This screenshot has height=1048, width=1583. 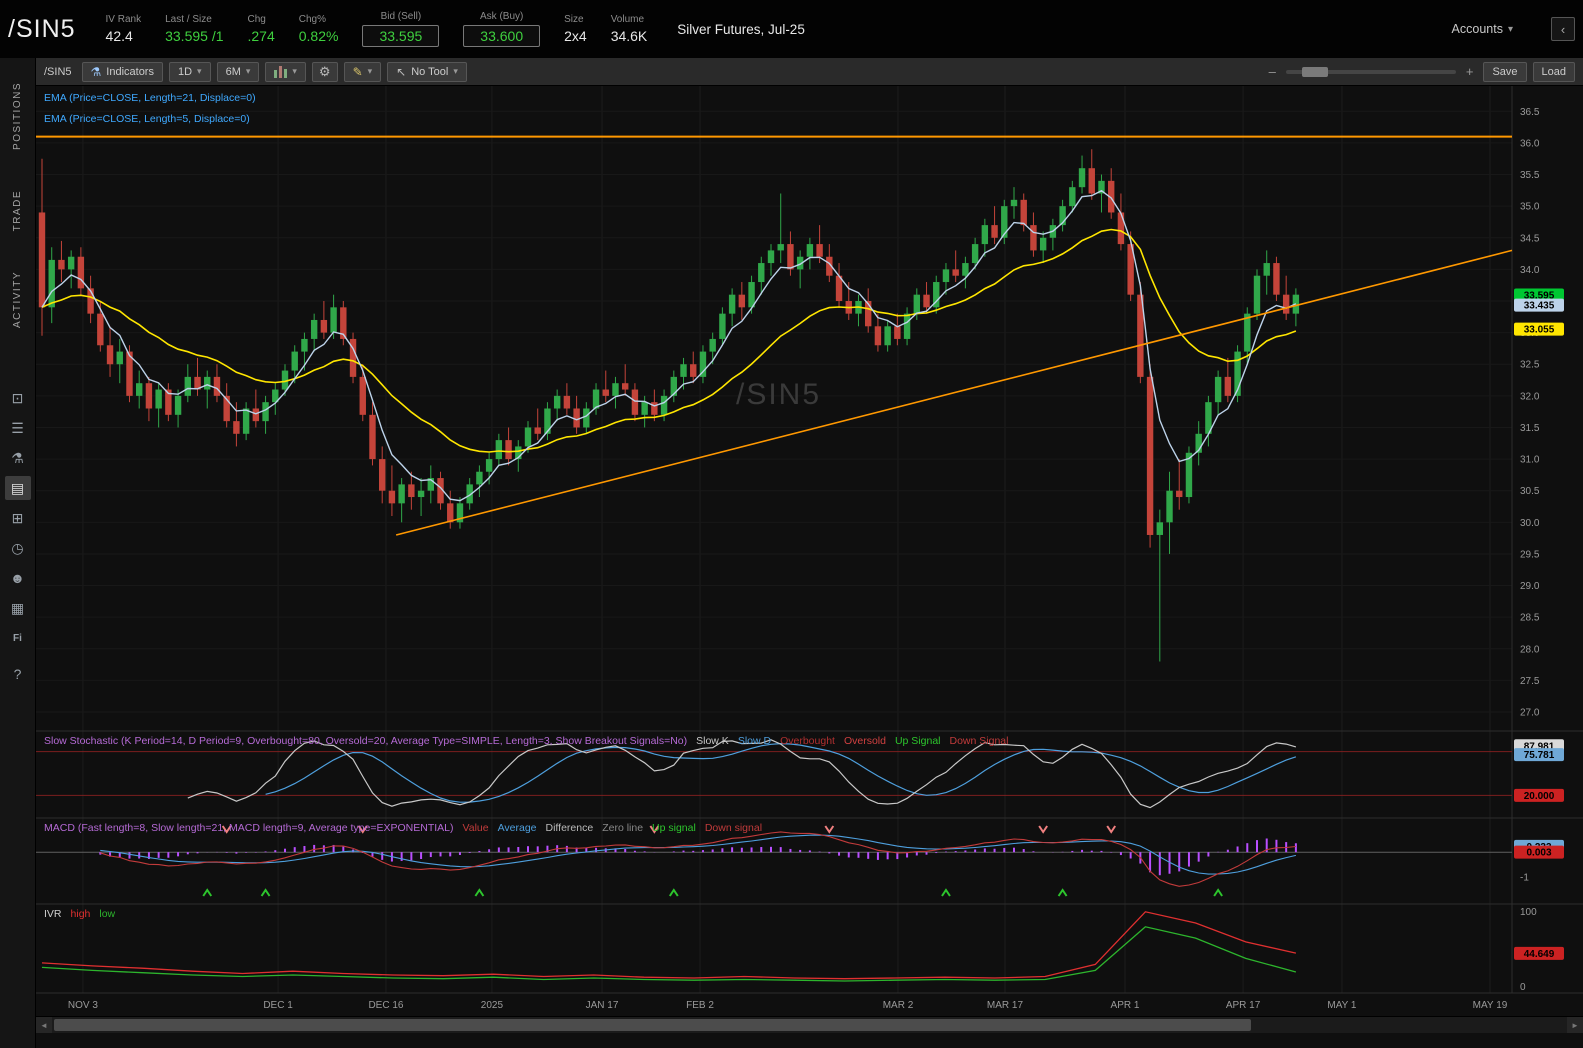 I want to click on svg-text: 28.0, so click(x=1530, y=649).